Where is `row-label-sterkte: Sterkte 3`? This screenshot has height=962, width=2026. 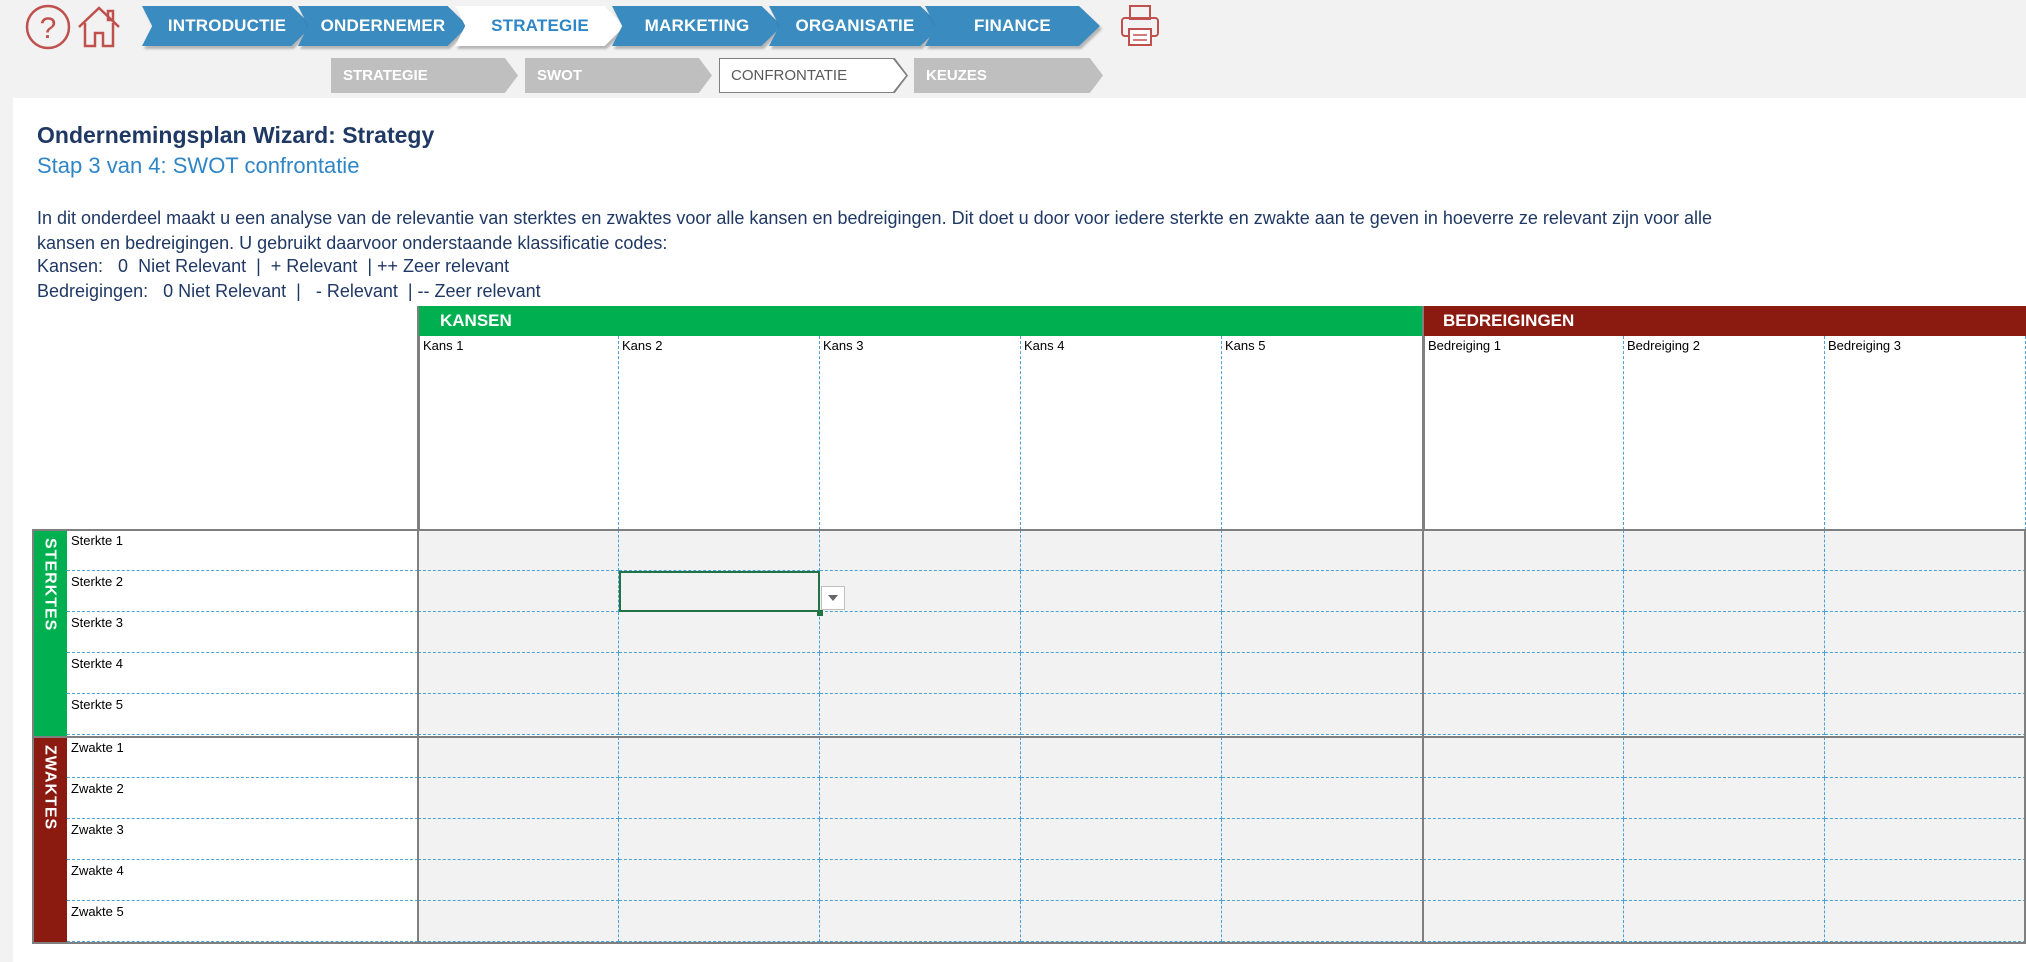
row-label-sterkte: Sterkte 3 is located at coordinates (242, 632).